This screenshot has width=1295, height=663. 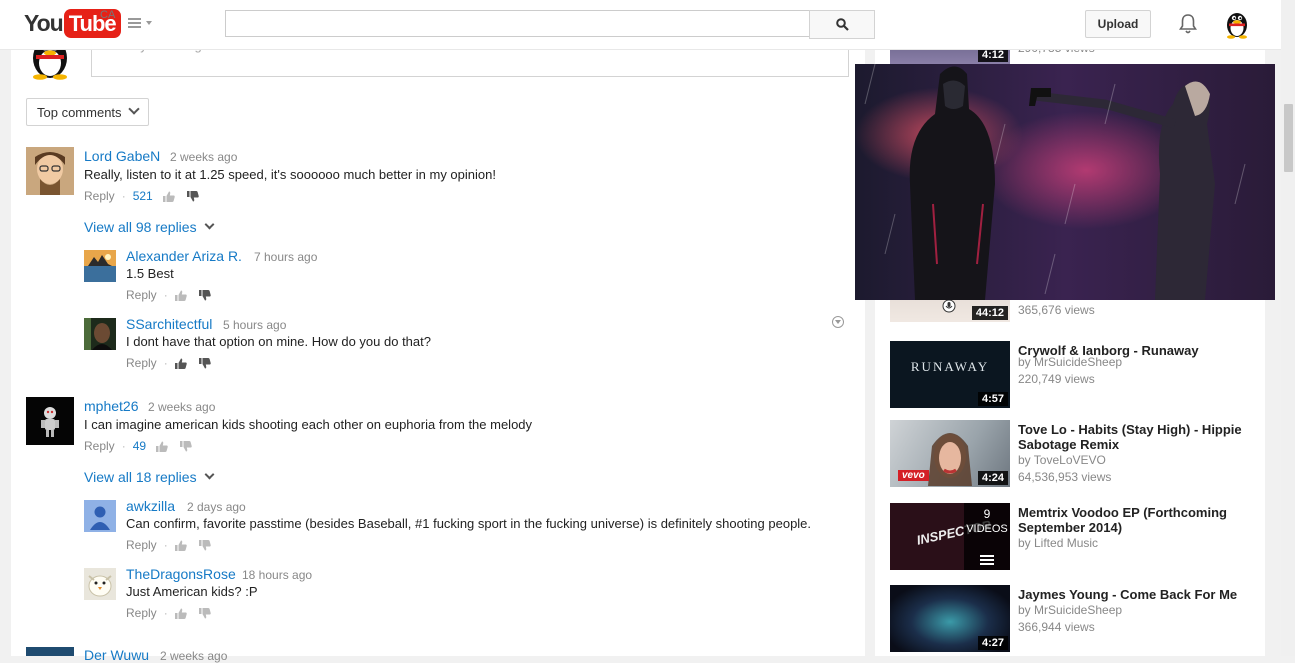 I want to click on playlist-overlay: 9 VIDEOS, so click(x=987, y=536).